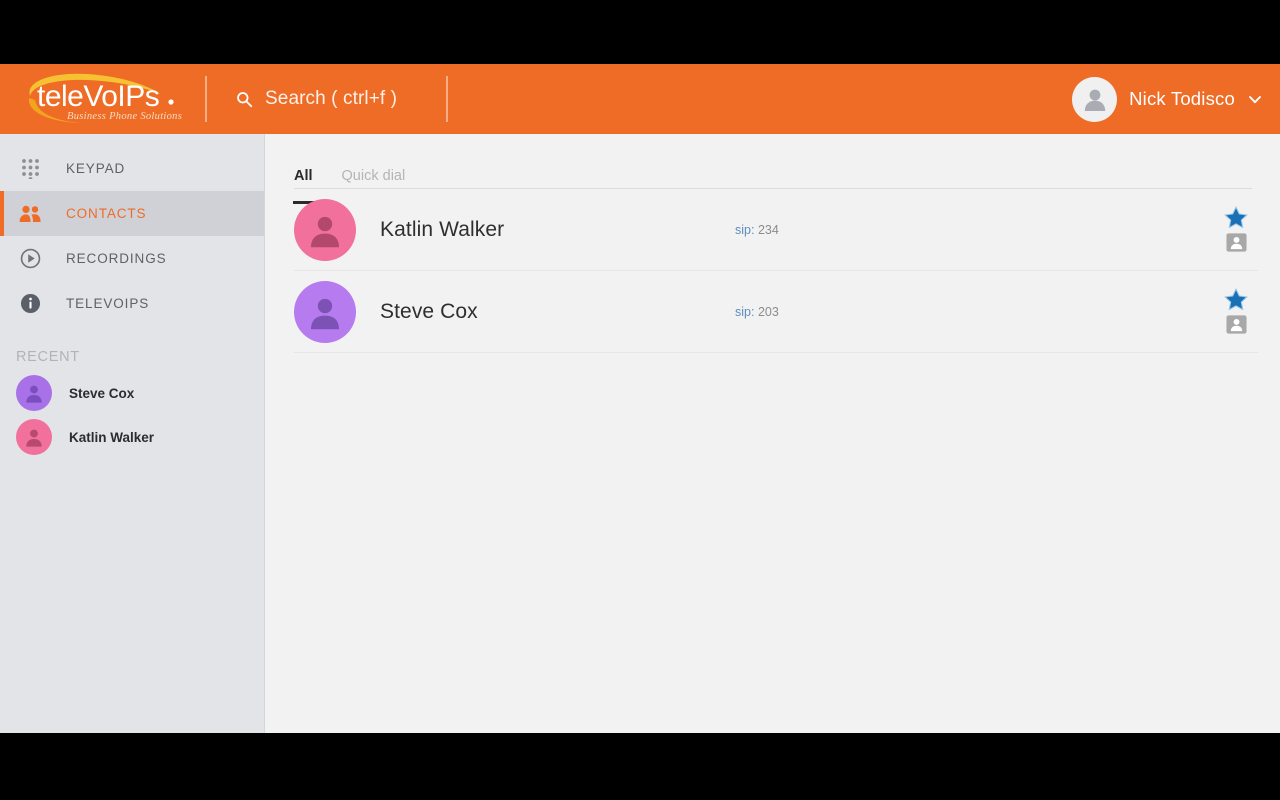 This screenshot has width=1280, height=800. I want to click on letterbox-top, so click(640, 32).